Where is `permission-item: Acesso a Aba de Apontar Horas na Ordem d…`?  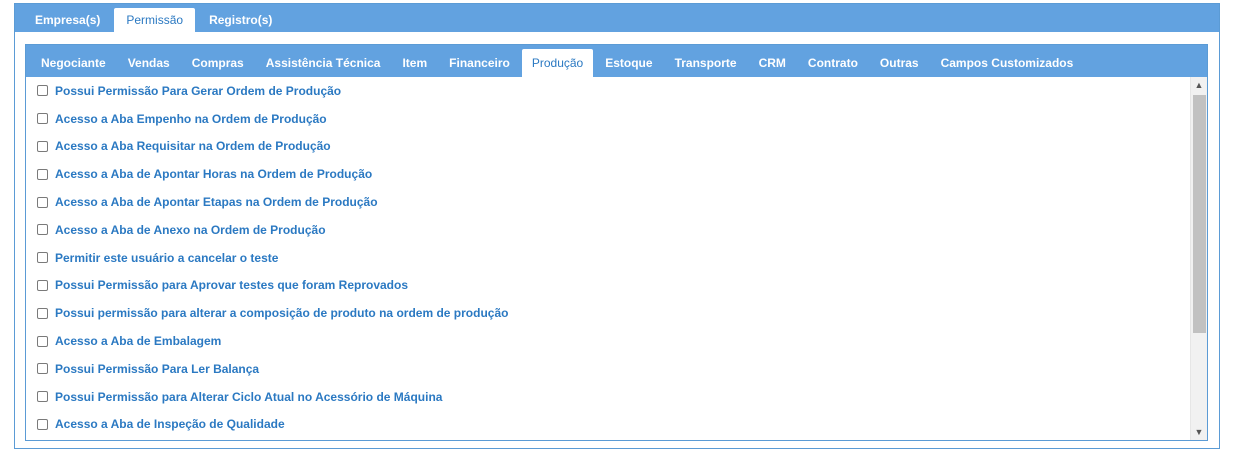
permission-item: Acesso a Aba de Apontar Horas na Ordem d… is located at coordinates (608, 174).